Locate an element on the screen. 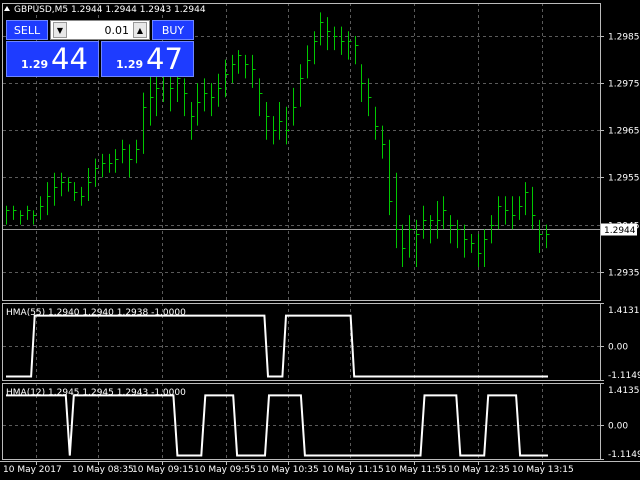 The height and width of the screenshot is (480, 640). triangle-down-icon: ▼ is located at coordinates (60, 30).